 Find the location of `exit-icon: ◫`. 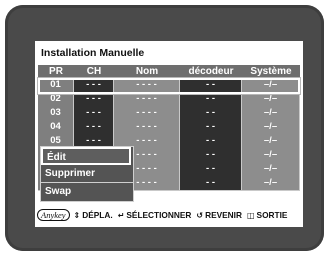

exit-icon: ◫ is located at coordinates (250, 215).